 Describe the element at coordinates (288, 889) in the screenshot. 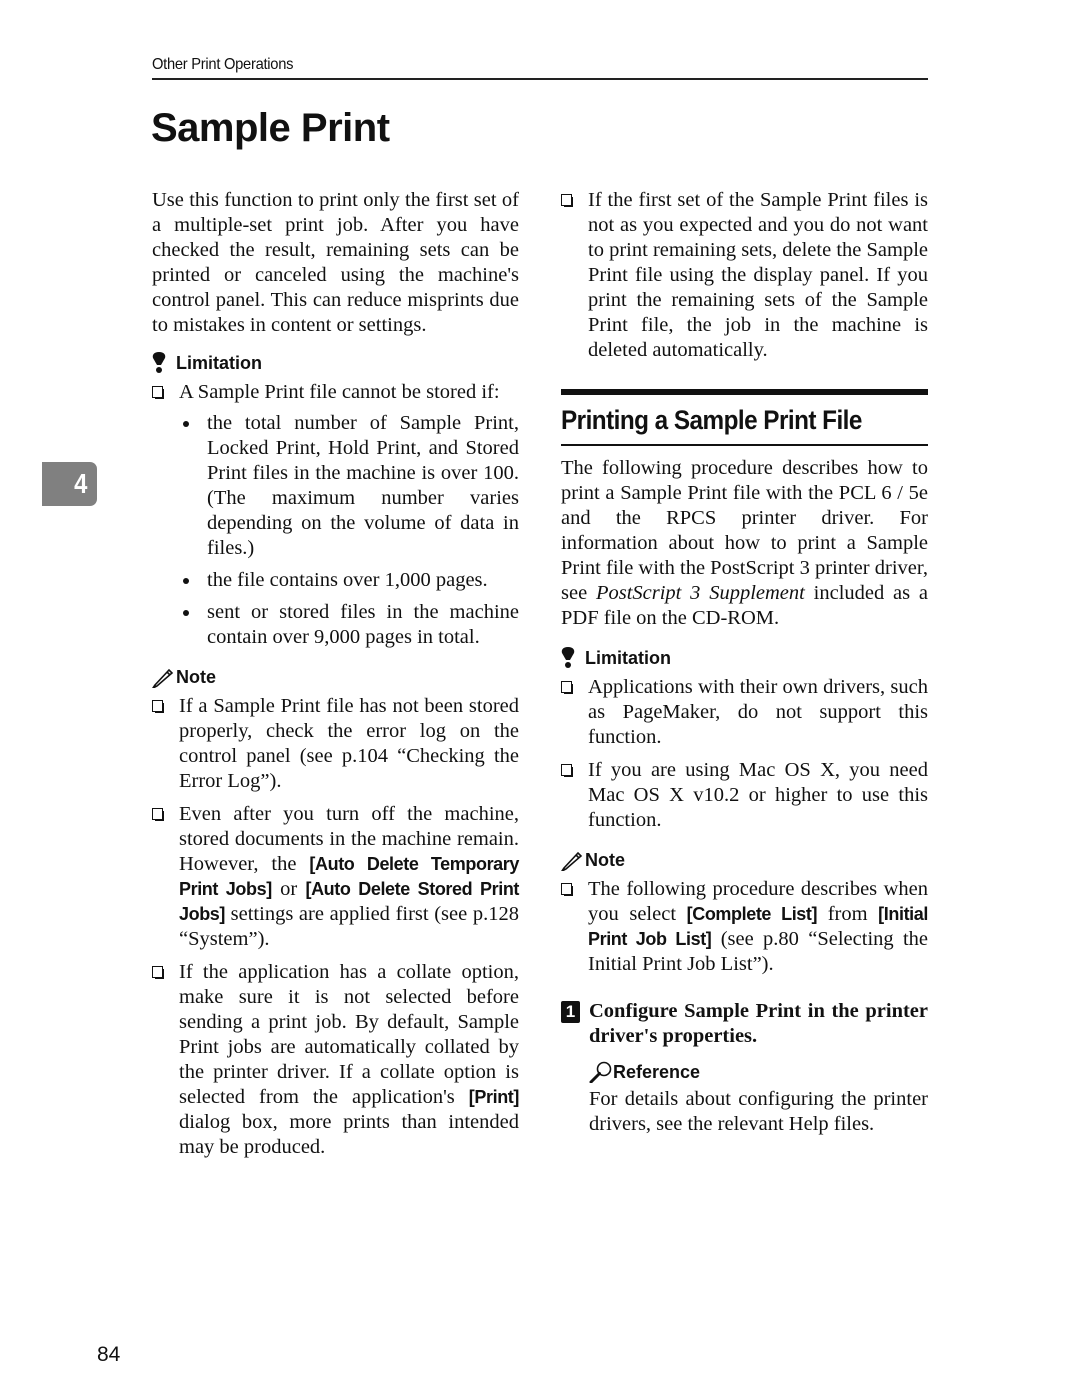

I see `note-item-text: or` at that location.